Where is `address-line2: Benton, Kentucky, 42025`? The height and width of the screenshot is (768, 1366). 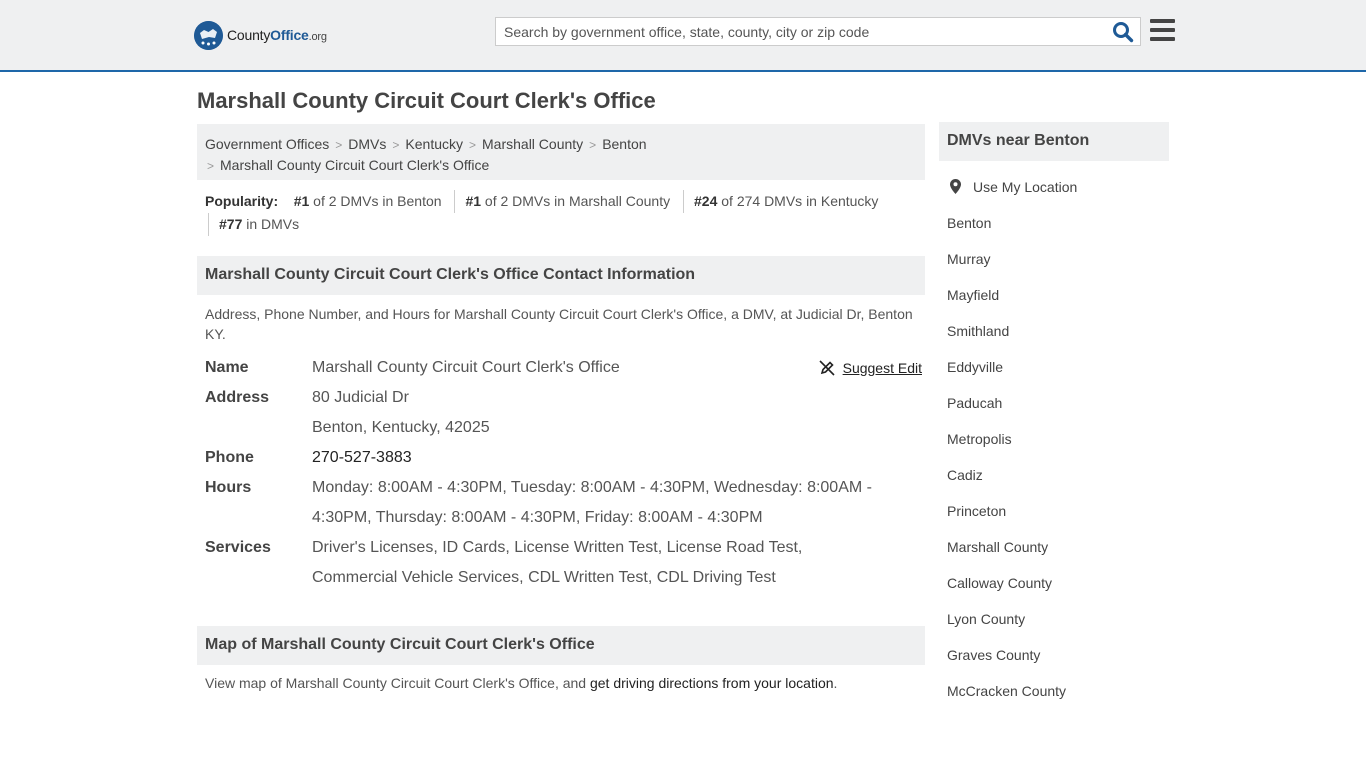 address-line2: Benton, Kentucky, 42025 is located at coordinates (401, 427).